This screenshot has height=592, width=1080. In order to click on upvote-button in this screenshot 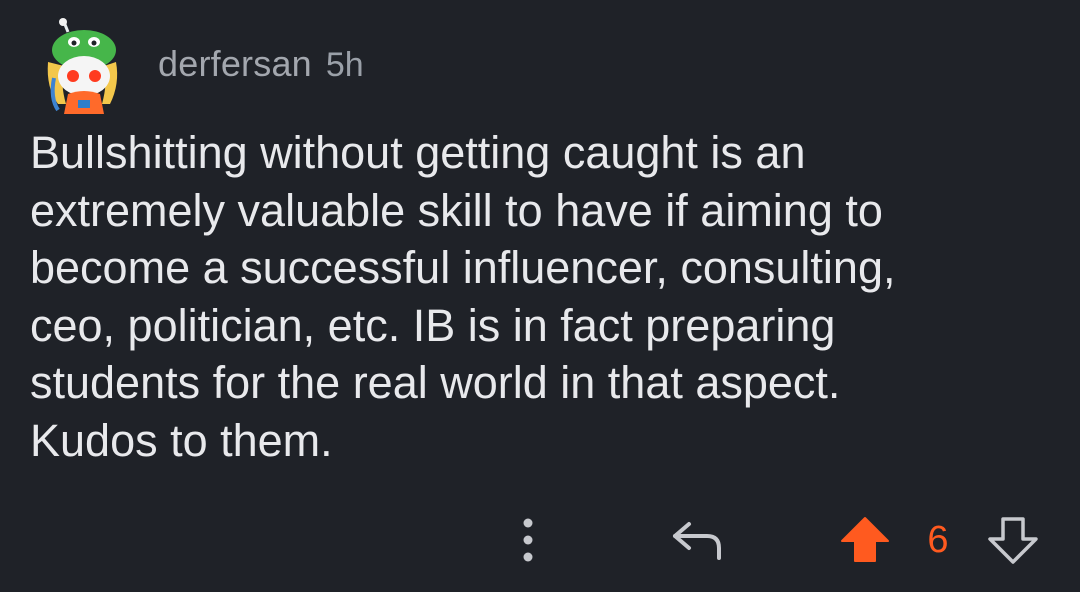, I will do `click(865, 540)`.